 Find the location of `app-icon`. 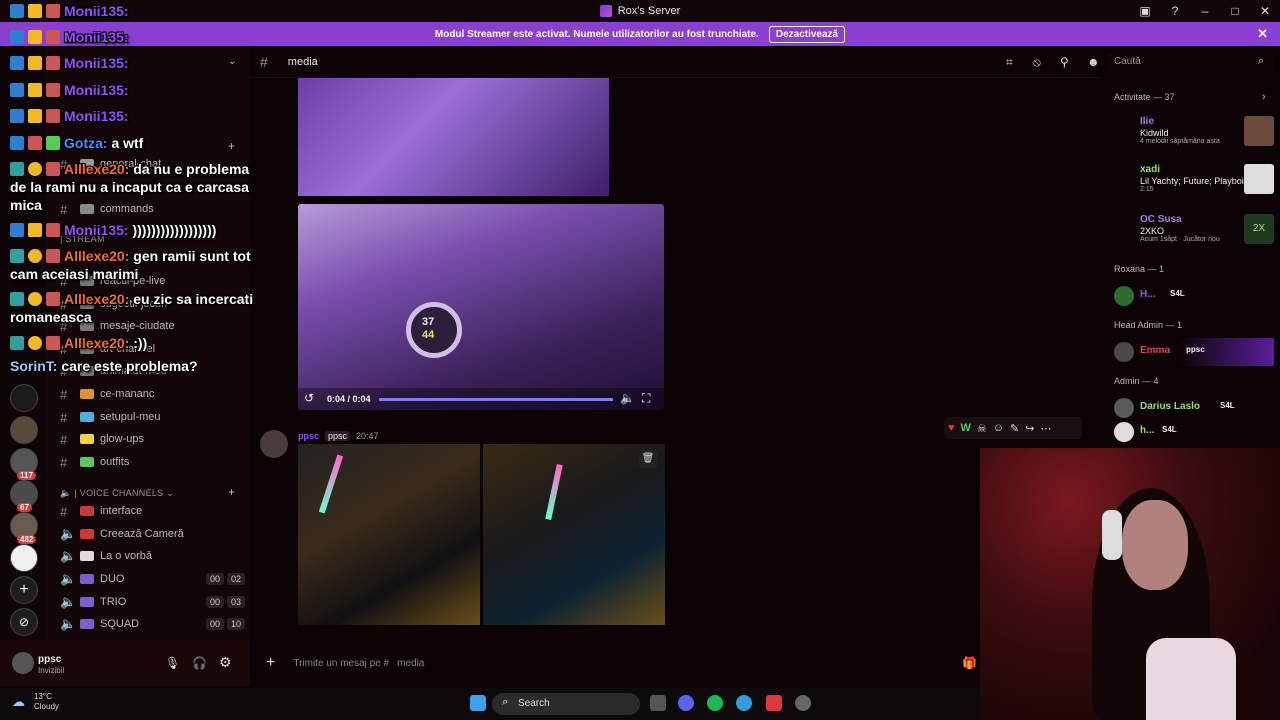

app-icon is located at coordinates (774, 703).